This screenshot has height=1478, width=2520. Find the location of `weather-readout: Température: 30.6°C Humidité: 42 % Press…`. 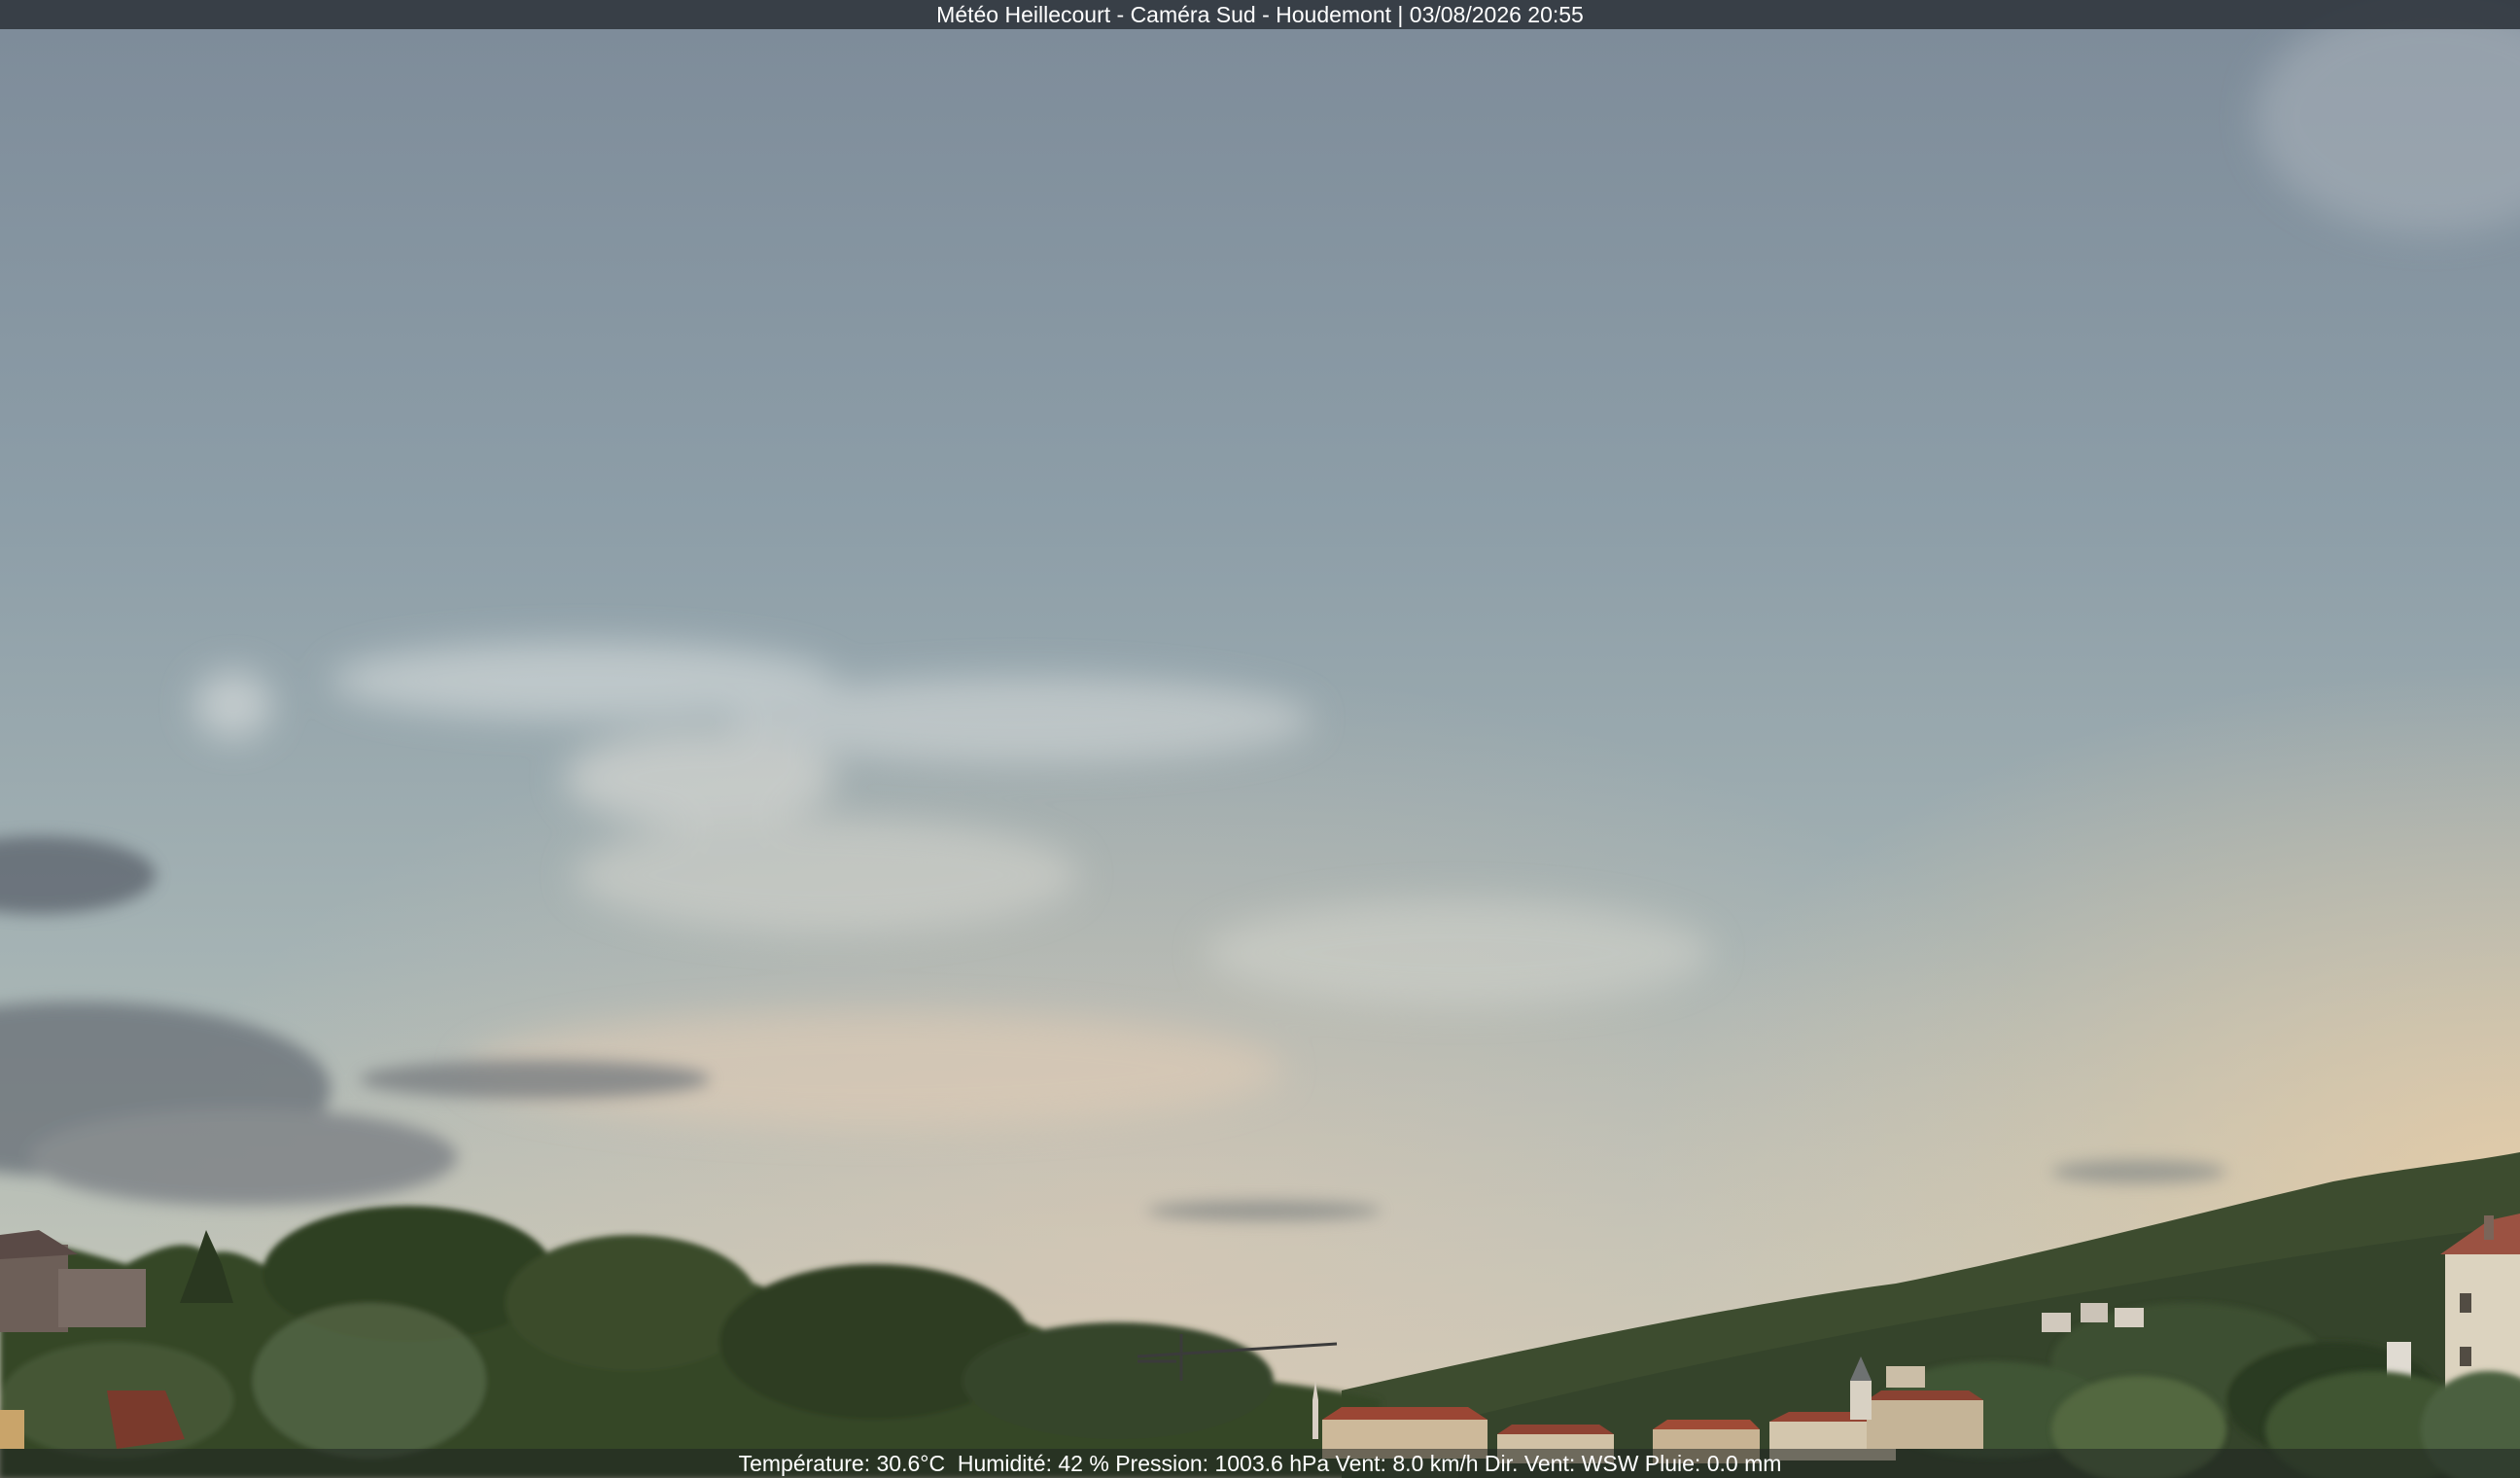

weather-readout: Température: 30.6°C Humidité: 42 % Press… is located at coordinates (1260, 1463).